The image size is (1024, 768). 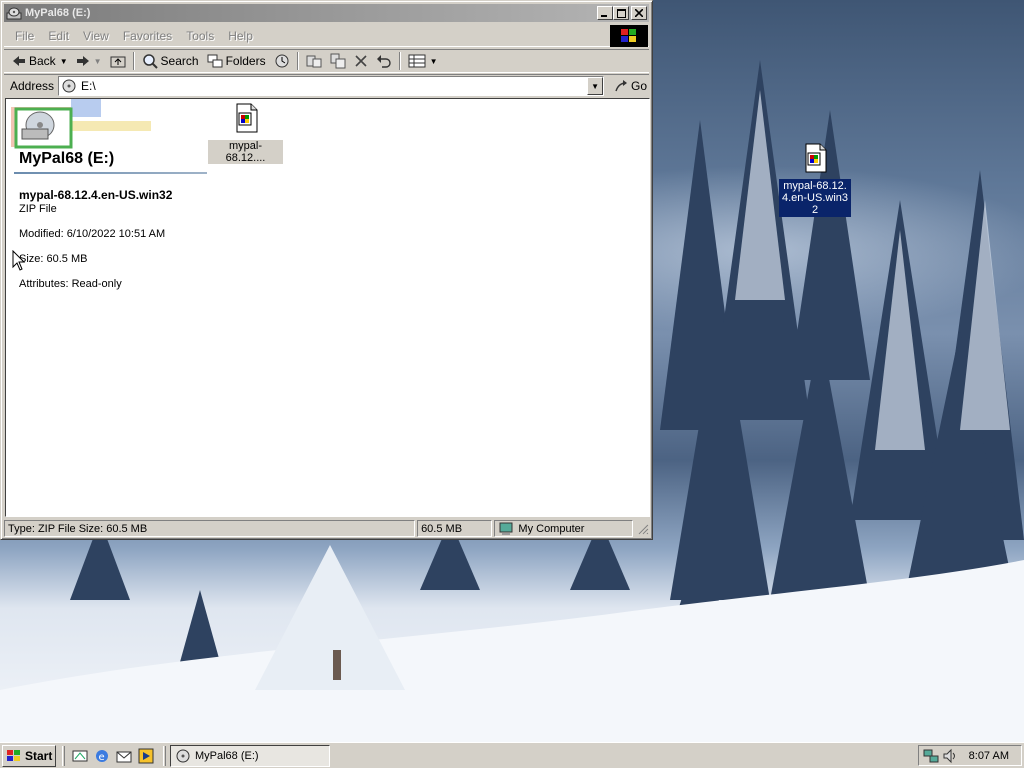 I want to click on forward-button: ▼, so click(x=89, y=61).